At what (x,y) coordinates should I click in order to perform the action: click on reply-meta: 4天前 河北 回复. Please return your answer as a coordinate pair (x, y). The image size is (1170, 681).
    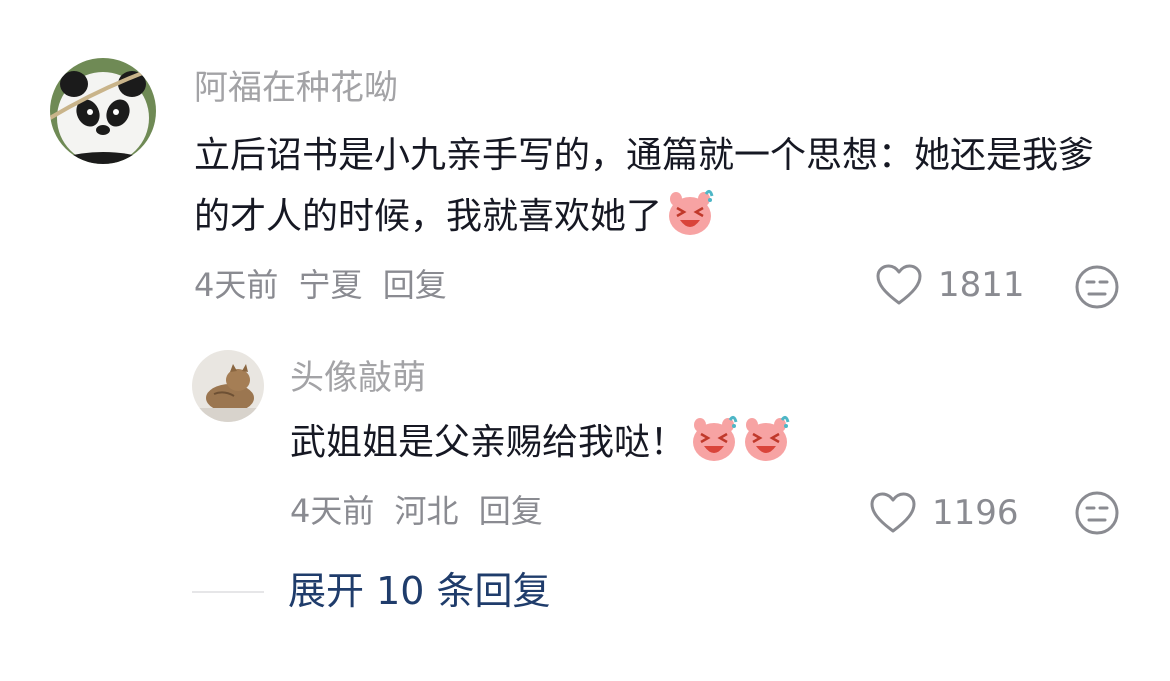
    Looking at the image, I should click on (421, 511).